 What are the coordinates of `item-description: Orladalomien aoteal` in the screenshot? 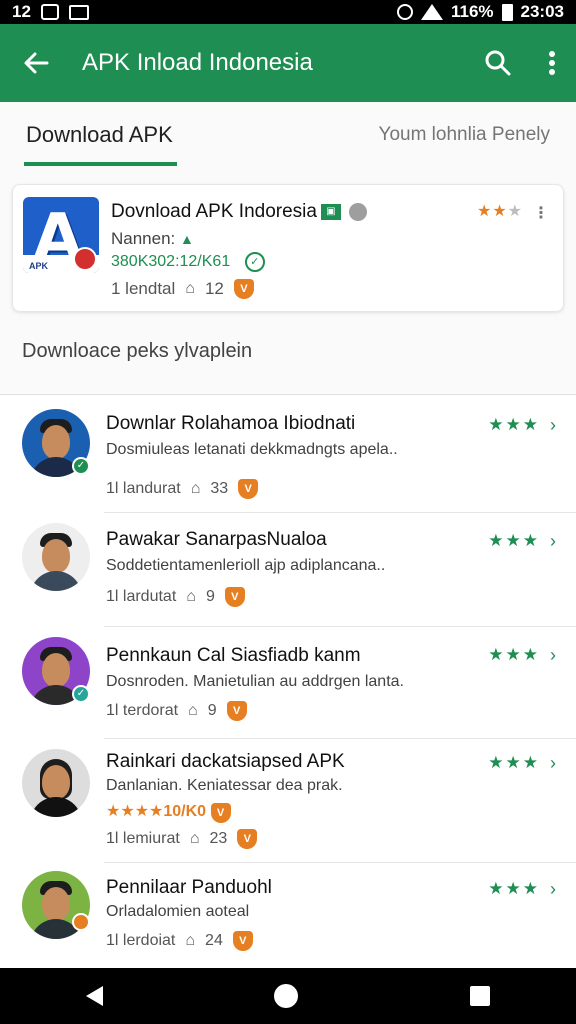 It's located at (178, 911).